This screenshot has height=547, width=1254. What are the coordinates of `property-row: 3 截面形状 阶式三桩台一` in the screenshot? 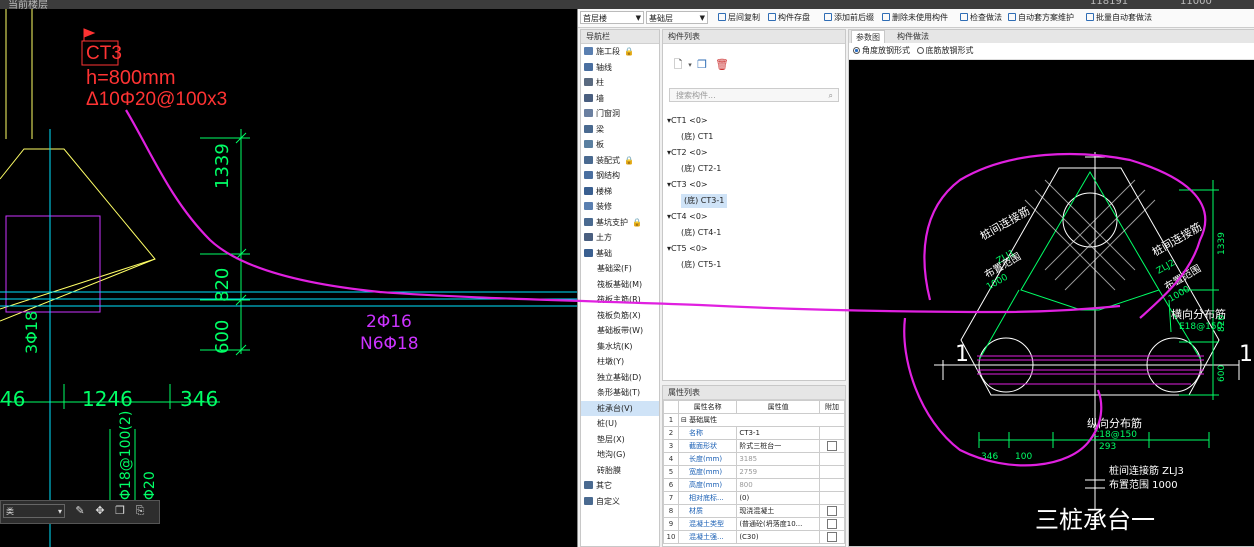 It's located at (754, 446).